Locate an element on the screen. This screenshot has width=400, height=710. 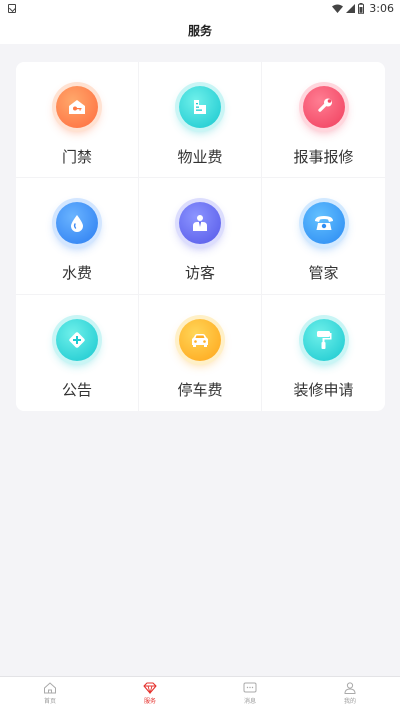
battery-icon is located at coordinates (361, 8).